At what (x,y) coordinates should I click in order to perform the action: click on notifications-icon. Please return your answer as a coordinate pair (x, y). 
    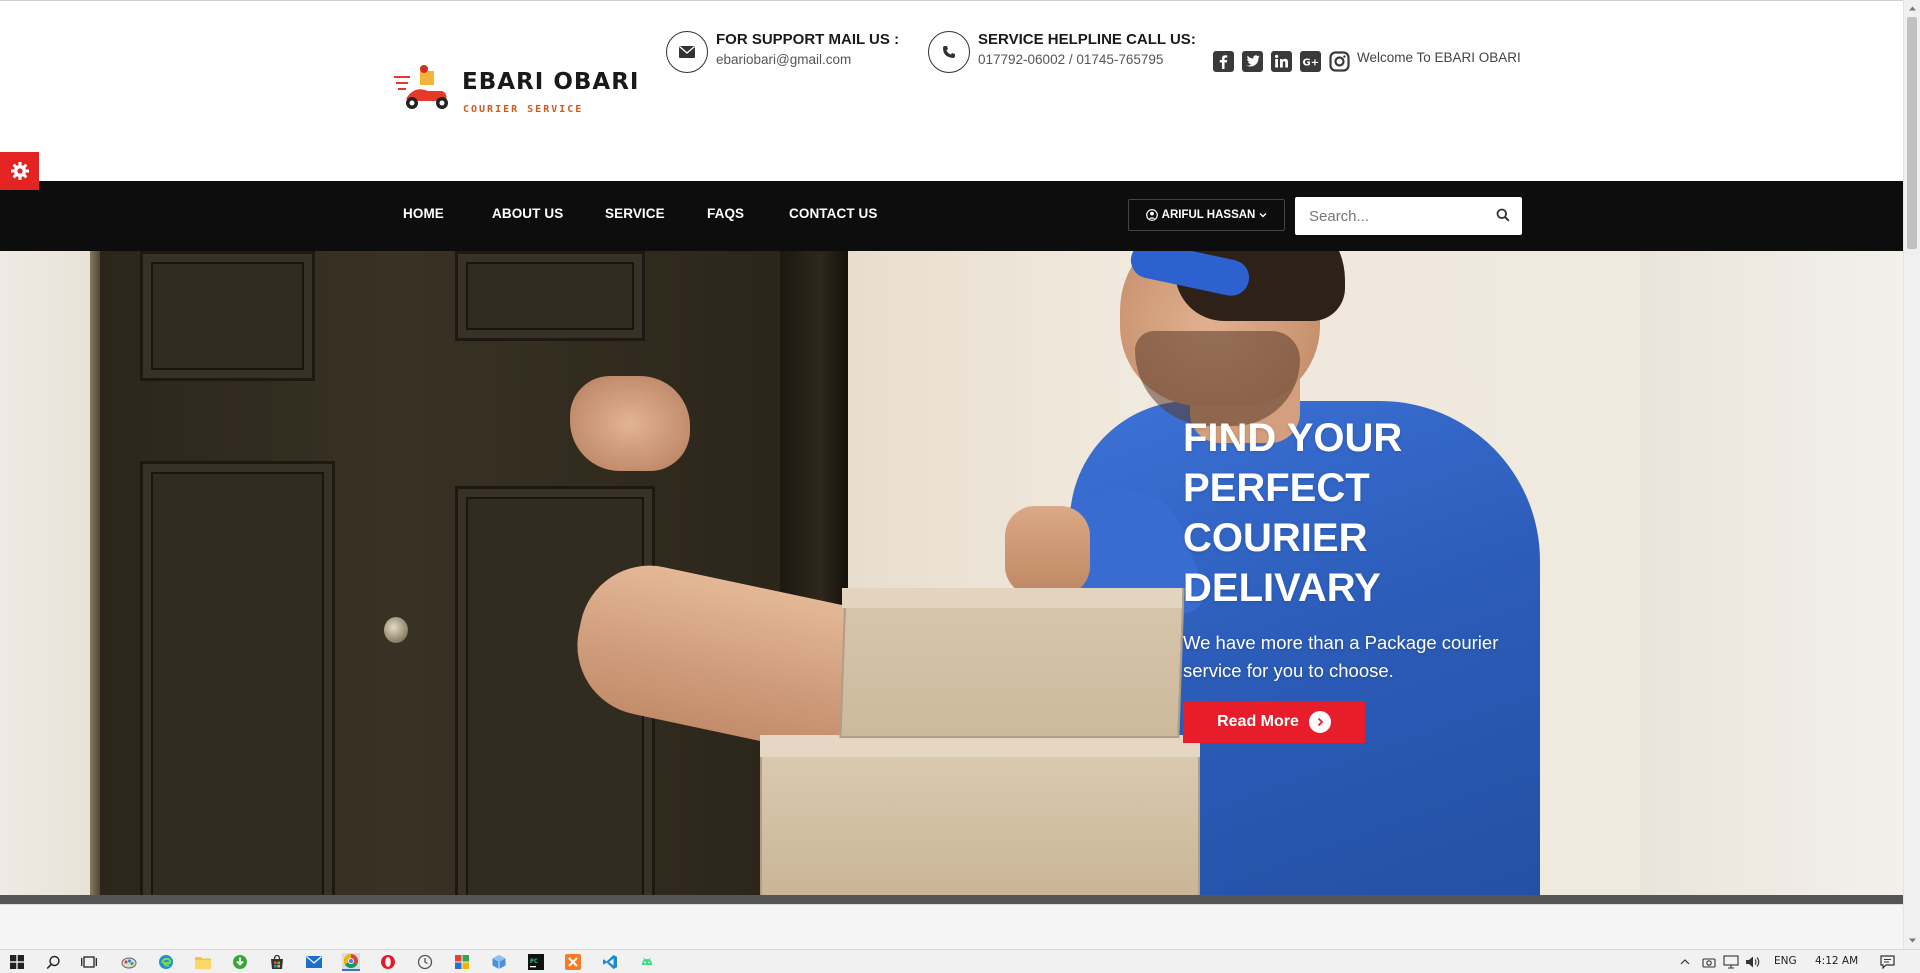
    Looking at the image, I should click on (1887, 962).